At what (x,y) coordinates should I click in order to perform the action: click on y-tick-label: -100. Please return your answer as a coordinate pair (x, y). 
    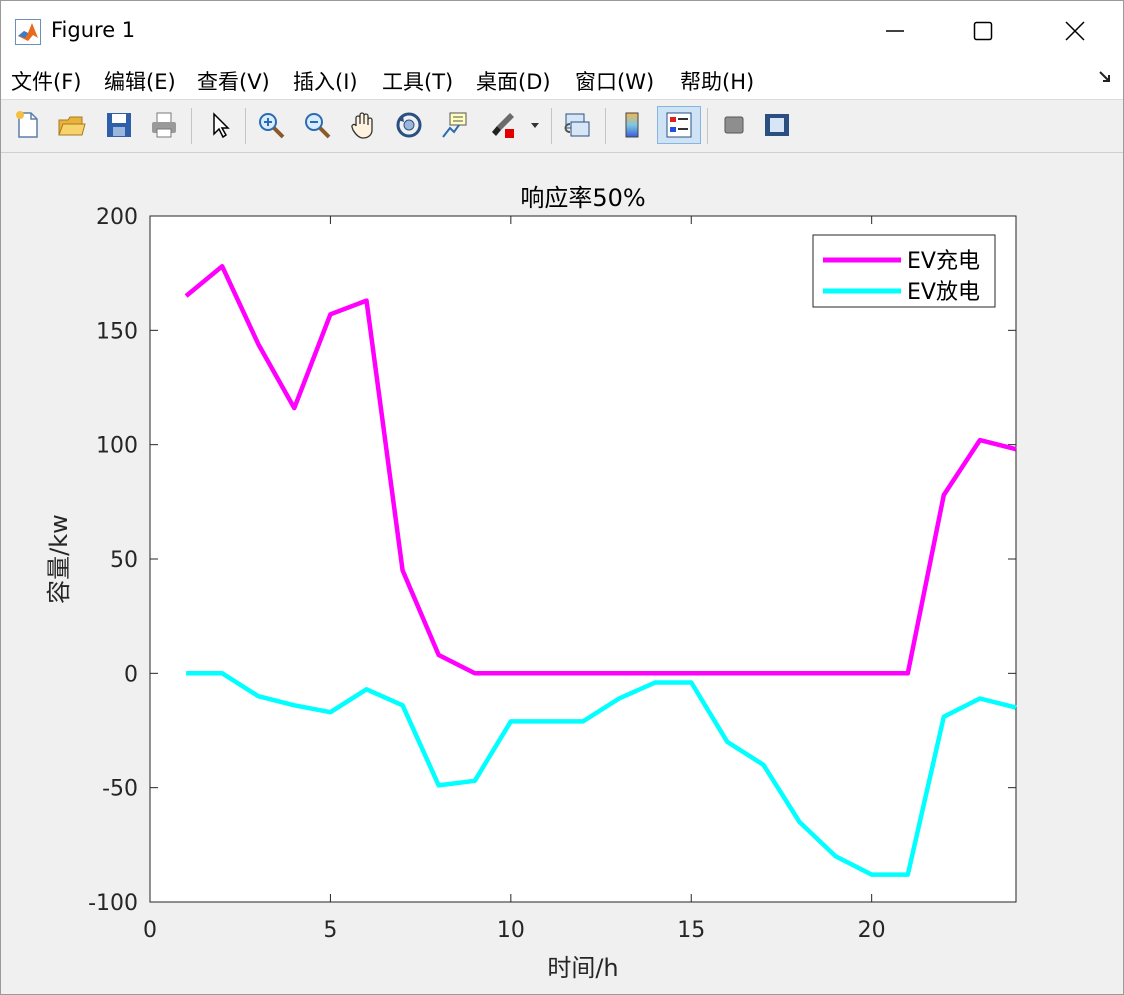
    Looking at the image, I should click on (113, 903).